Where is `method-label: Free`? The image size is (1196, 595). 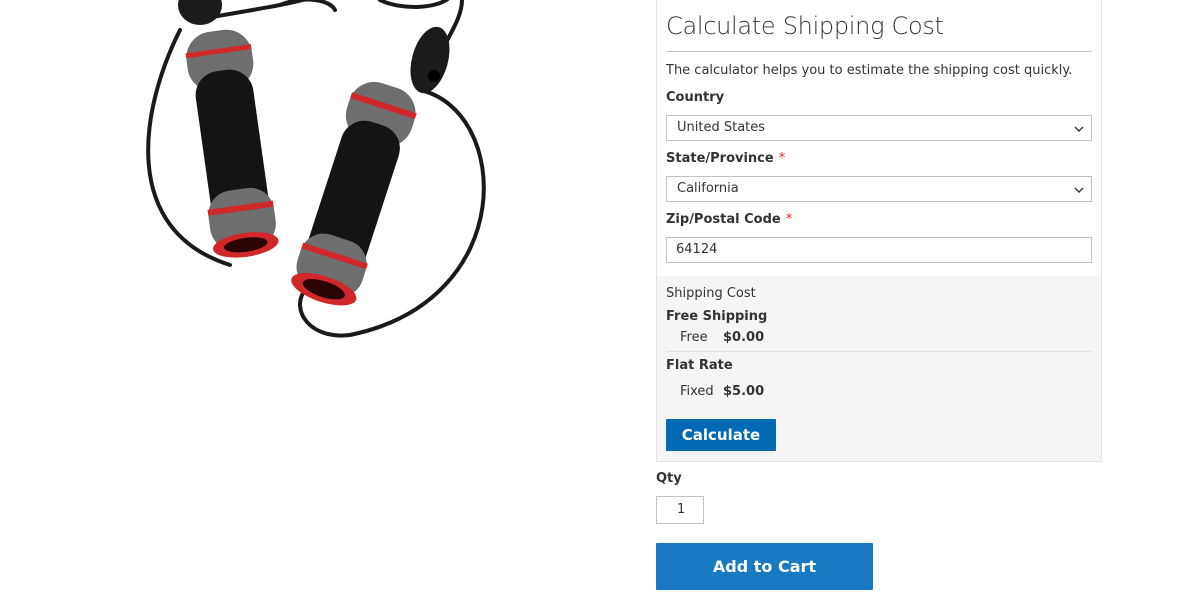
method-label: Free is located at coordinates (694, 337).